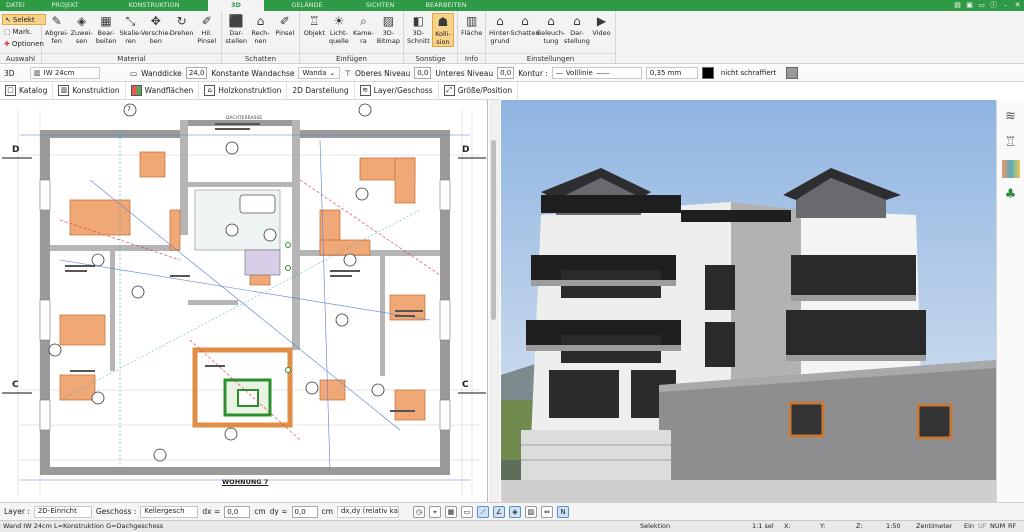  What do you see at coordinates (207, 29) in the screenshot?
I see `material-brush-button: ✐ Hil. Pinsel` at bounding box center [207, 29].